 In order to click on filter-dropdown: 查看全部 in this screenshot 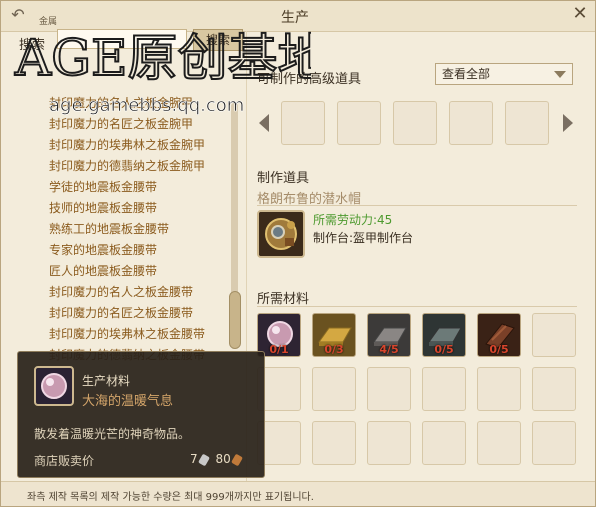, I will do `click(504, 74)`.